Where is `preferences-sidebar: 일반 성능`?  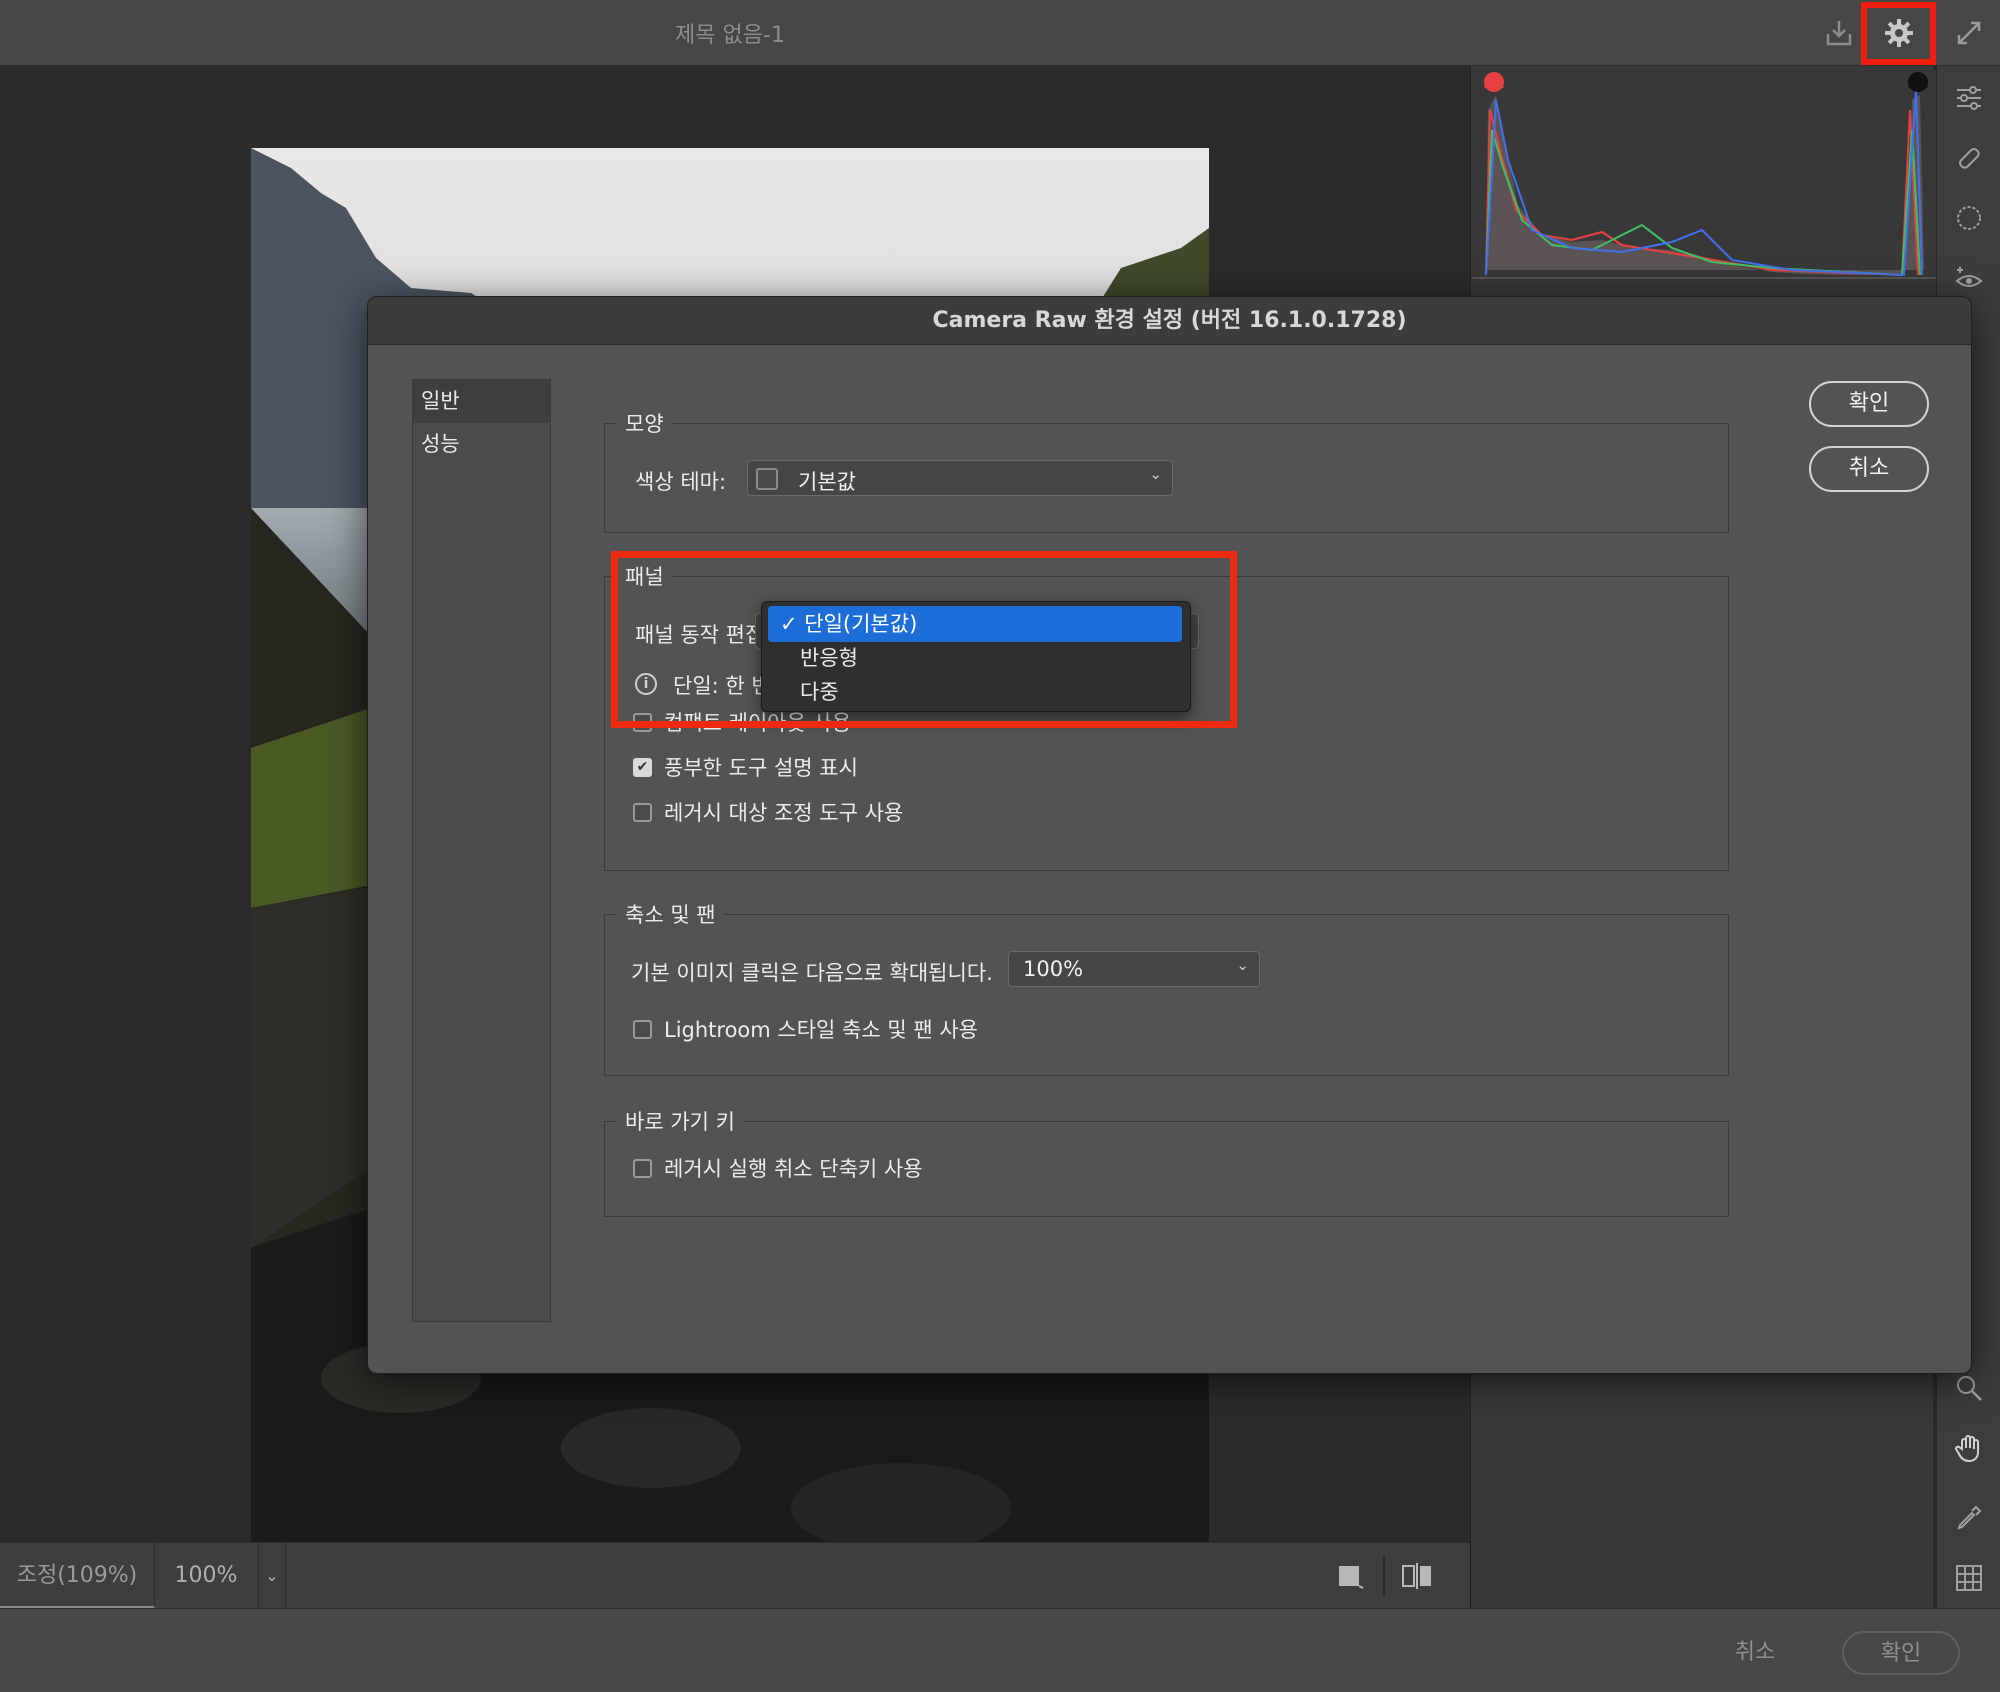
preferences-sidebar: 일반 성능 is located at coordinates (481, 850).